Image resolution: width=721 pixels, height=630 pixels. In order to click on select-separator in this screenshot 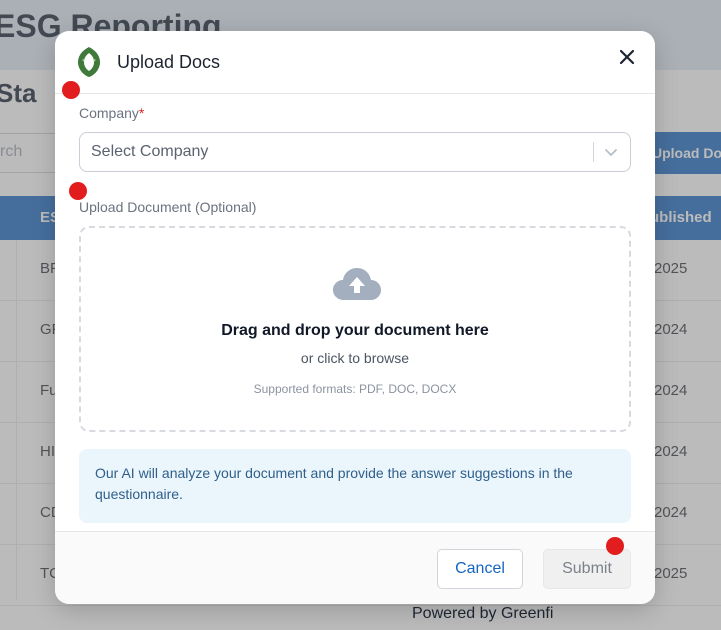, I will do `click(593, 152)`.